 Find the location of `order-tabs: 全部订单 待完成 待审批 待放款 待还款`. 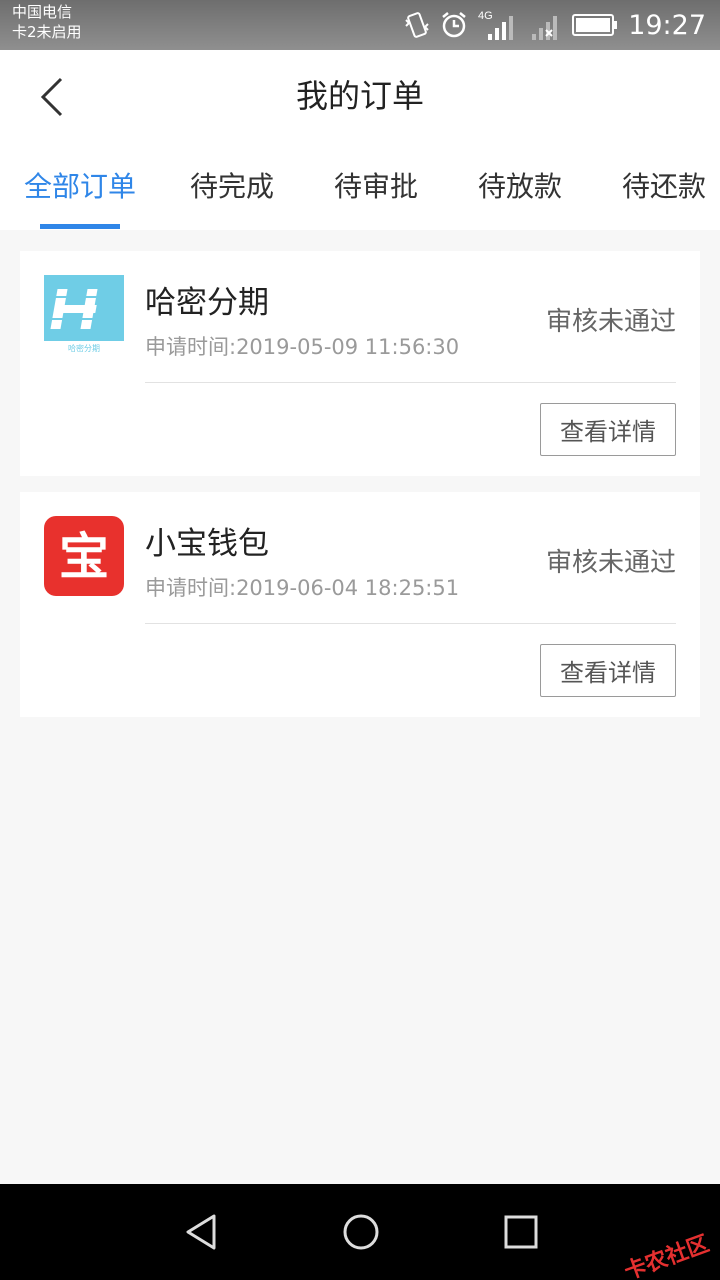

order-tabs: 全部订单 待完成 待审批 待放款 待还款 is located at coordinates (360, 186).